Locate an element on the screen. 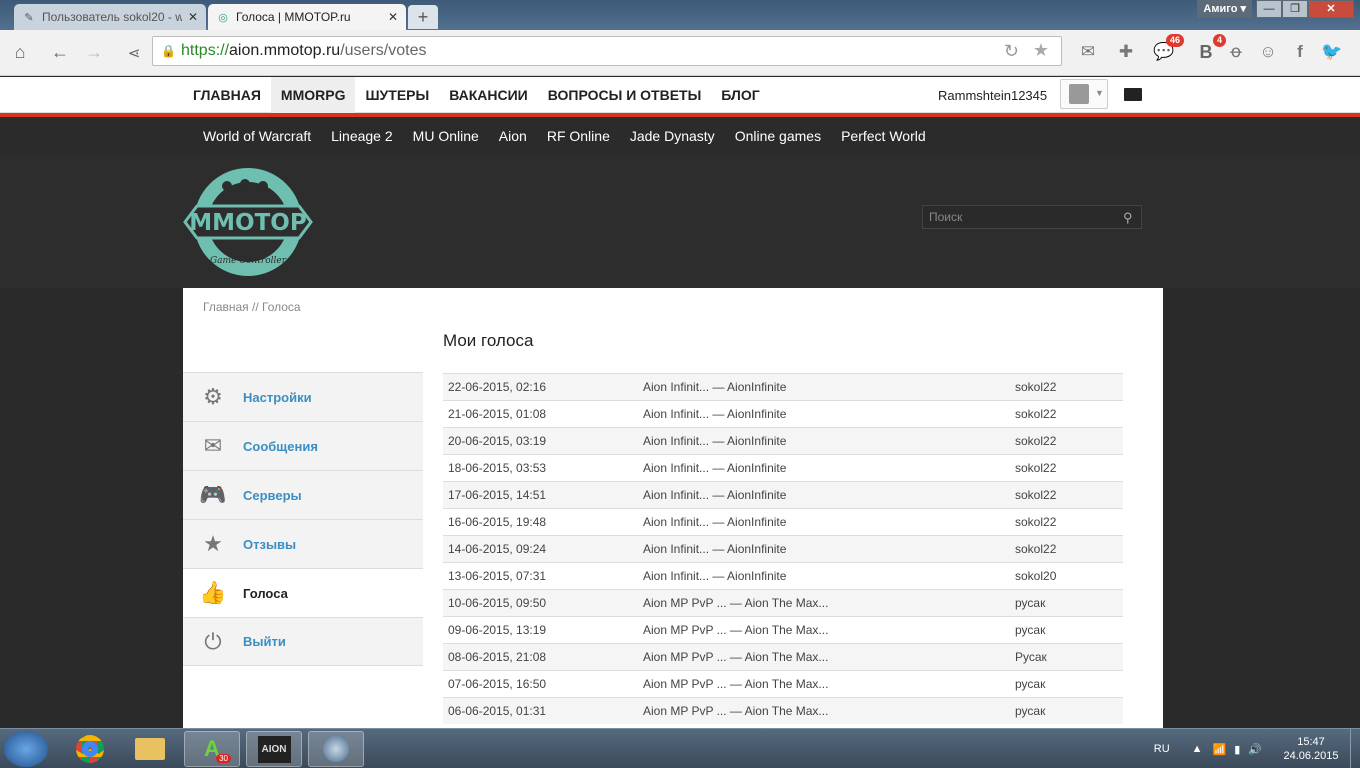  vk-button: В4 is located at coordinates (1209, 50).